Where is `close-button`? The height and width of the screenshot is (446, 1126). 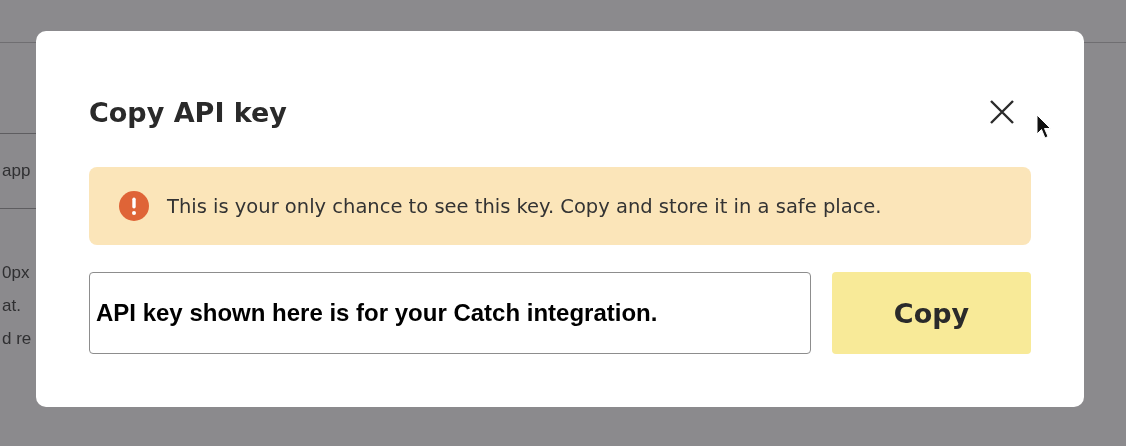
close-button is located at coordinates (1002, 112).